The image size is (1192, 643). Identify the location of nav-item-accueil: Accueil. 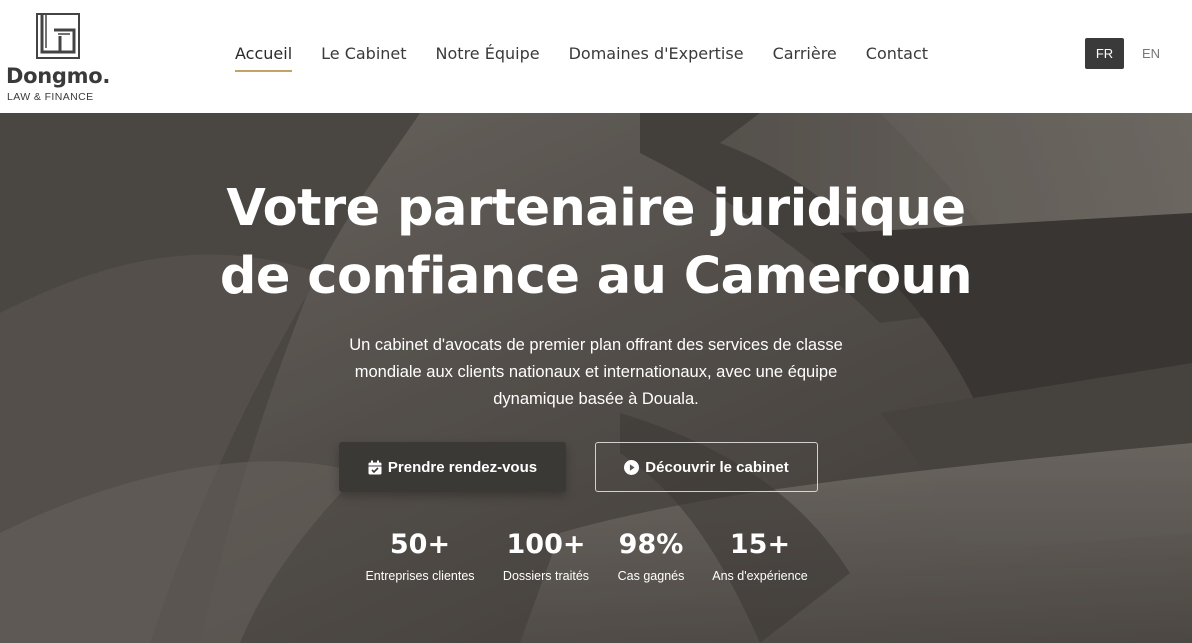
(264, 58).